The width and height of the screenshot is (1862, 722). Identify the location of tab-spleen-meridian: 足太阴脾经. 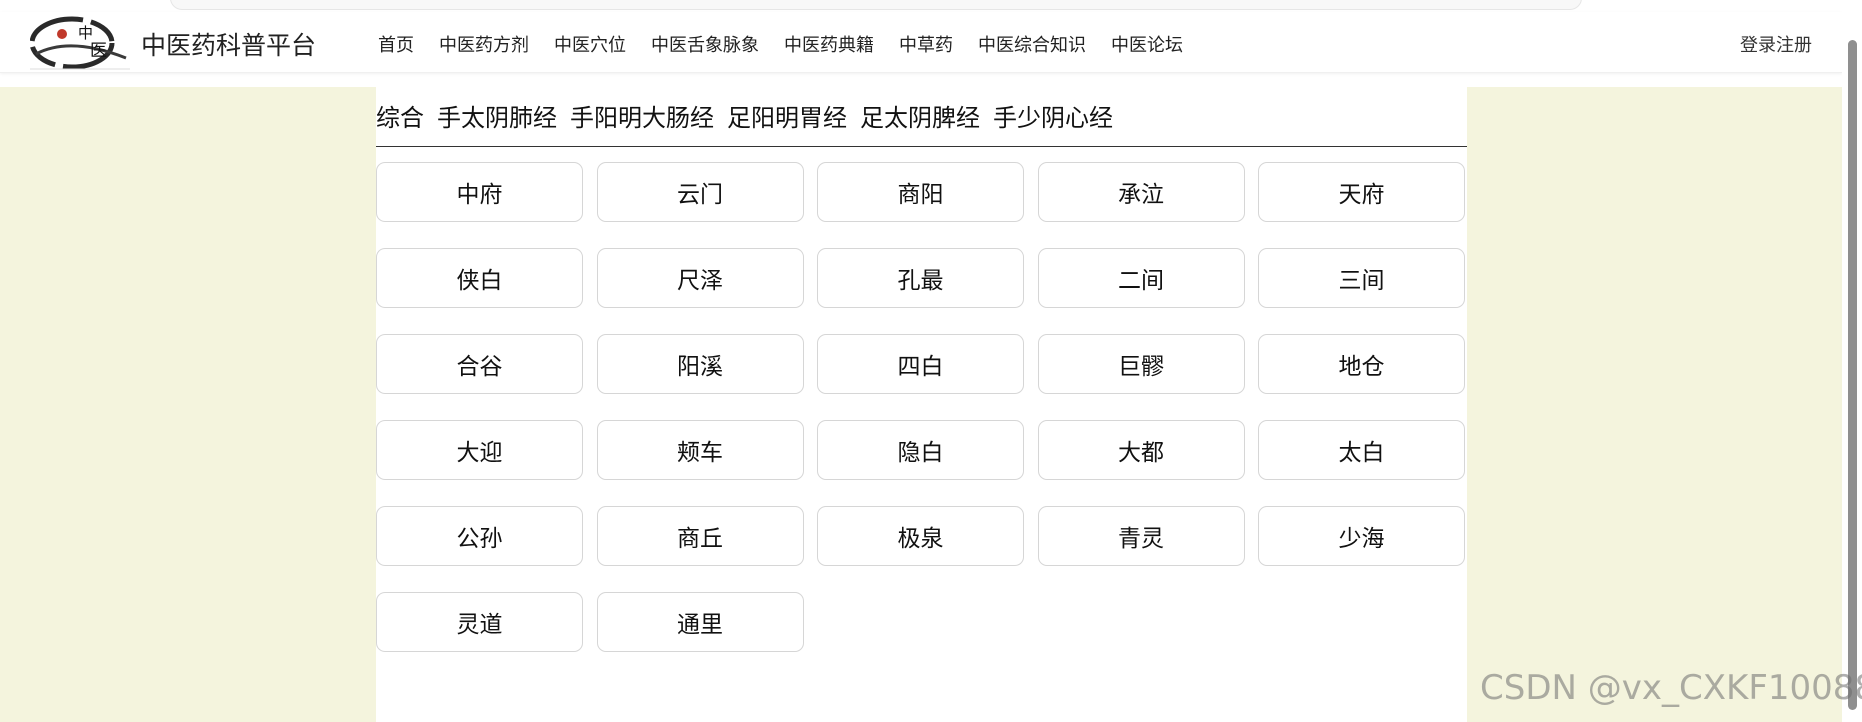
(920, 115).